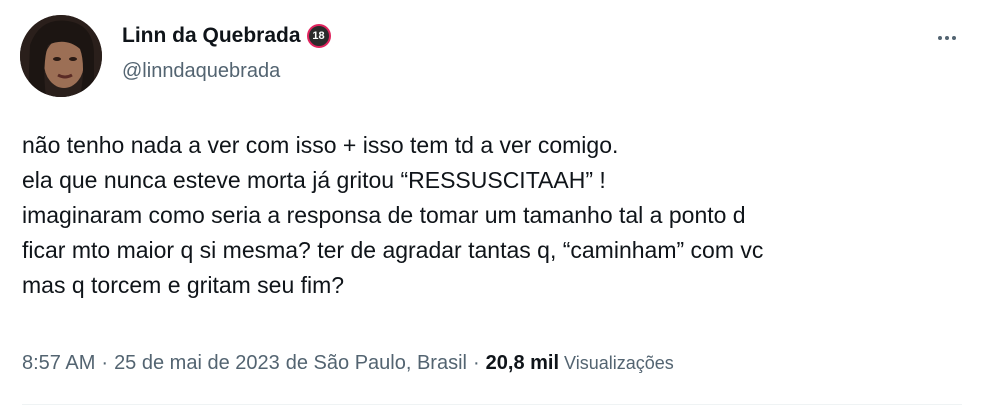  I want to click on author-name-row: Linn da Quebrada 18, so click(226, 36).